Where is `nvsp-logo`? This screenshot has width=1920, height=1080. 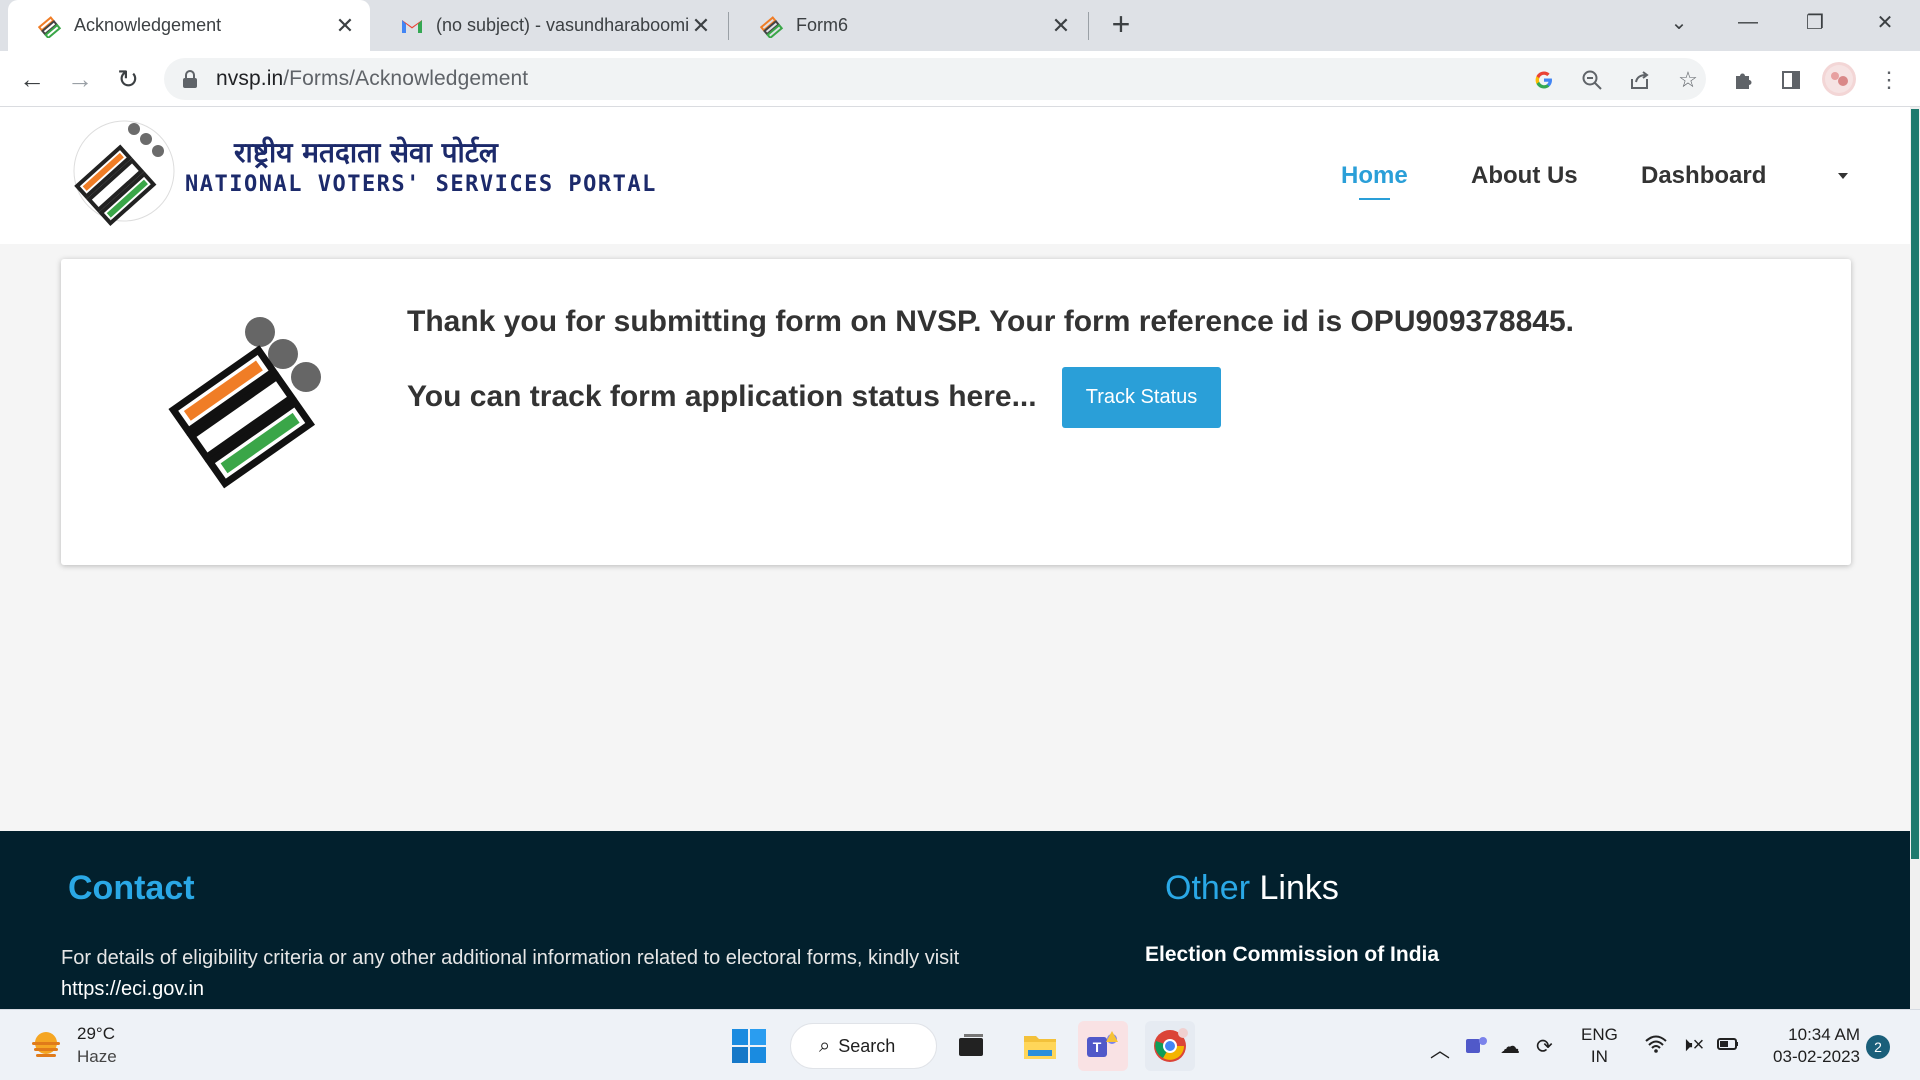 nvsp-logo is located at coordinates (124, 171).